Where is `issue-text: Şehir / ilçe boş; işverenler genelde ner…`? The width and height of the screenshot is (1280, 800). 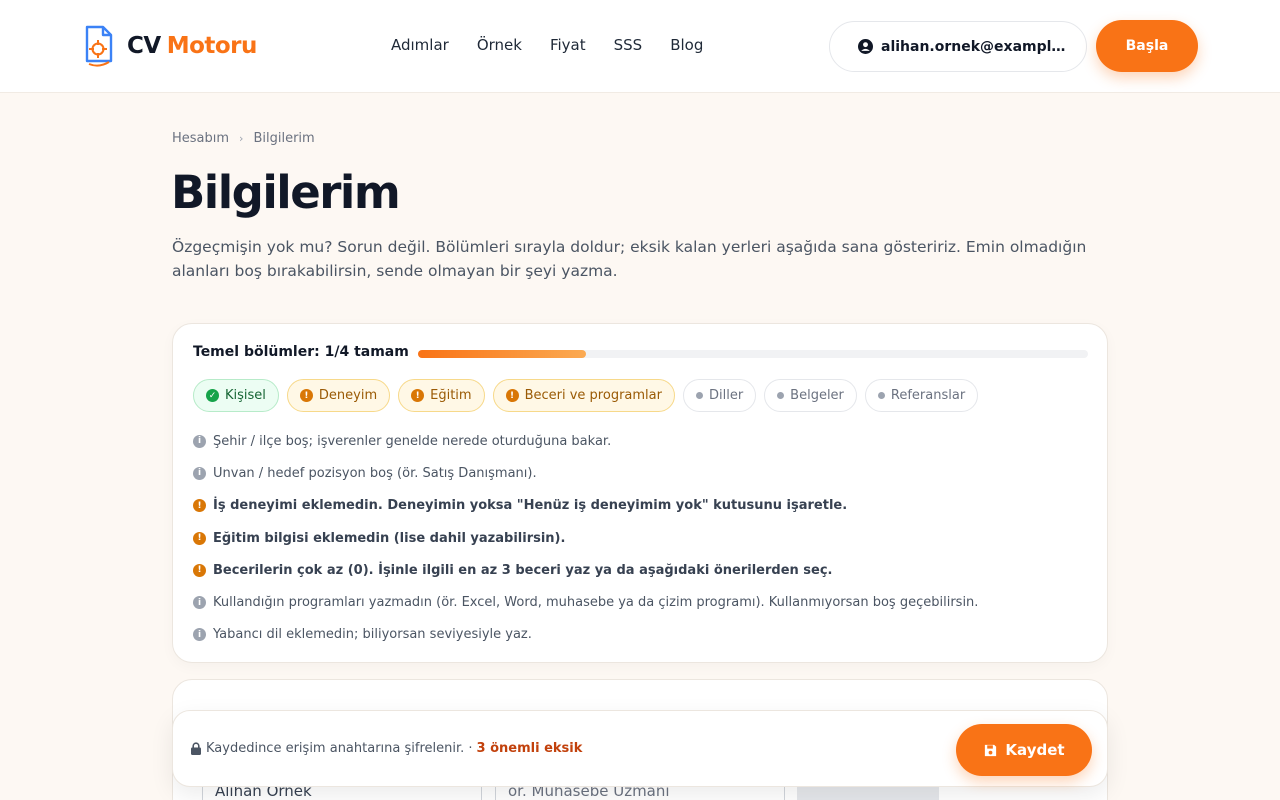
issue-text: Şehir / ilçe boş; işverenler genelde ner… is located at coordinates (412, 441).